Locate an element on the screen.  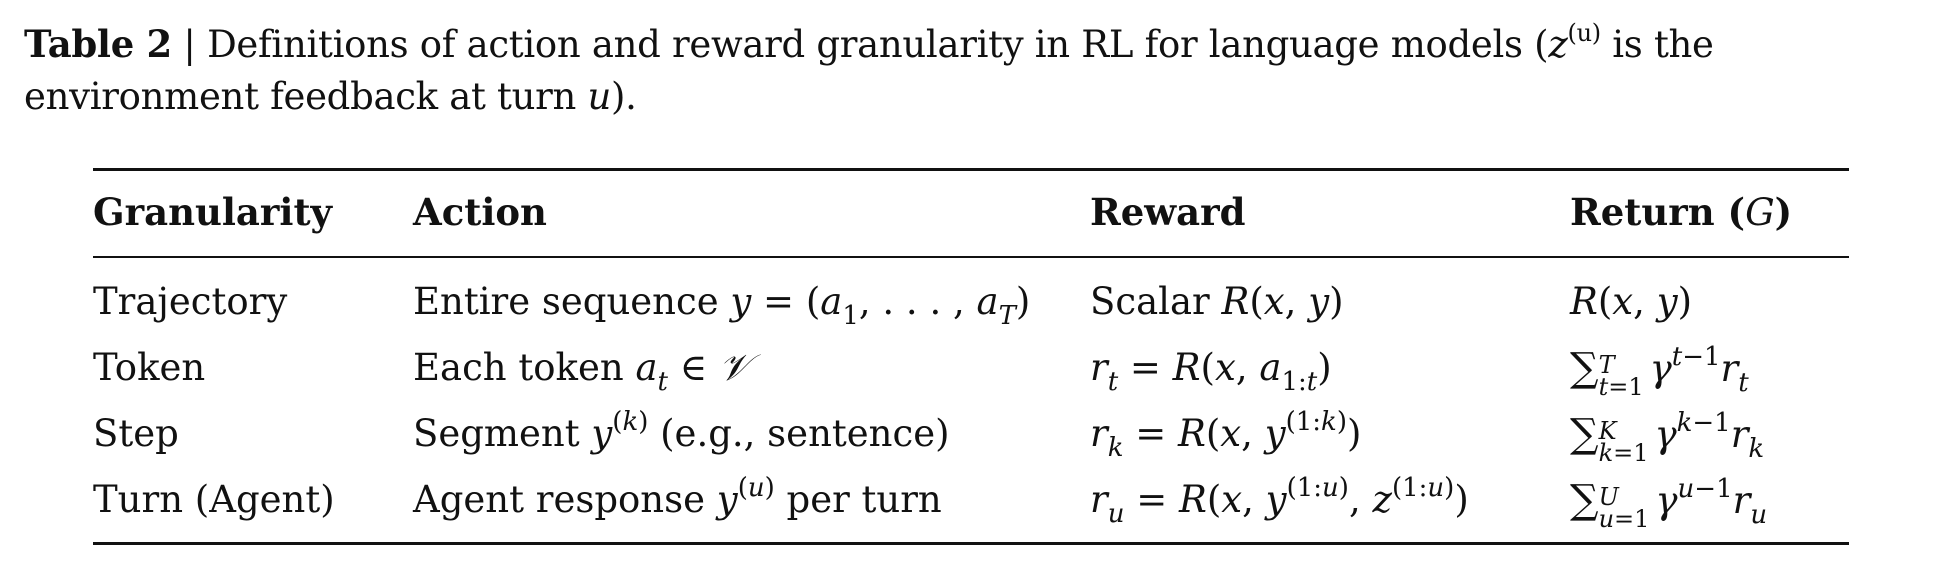
row-step-granularity: Step is located at coordinates (136, 433).